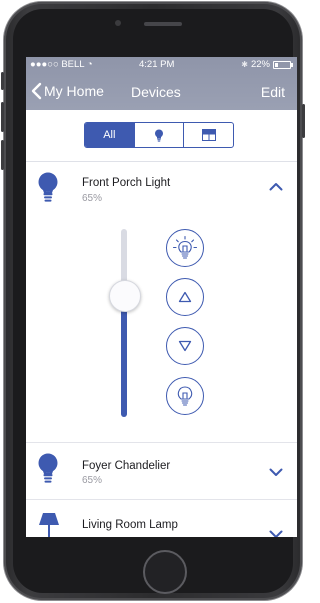 Image resolution: width=320 pixels, height=603 pixels. I want to click on raise-button, so click(185, 297).